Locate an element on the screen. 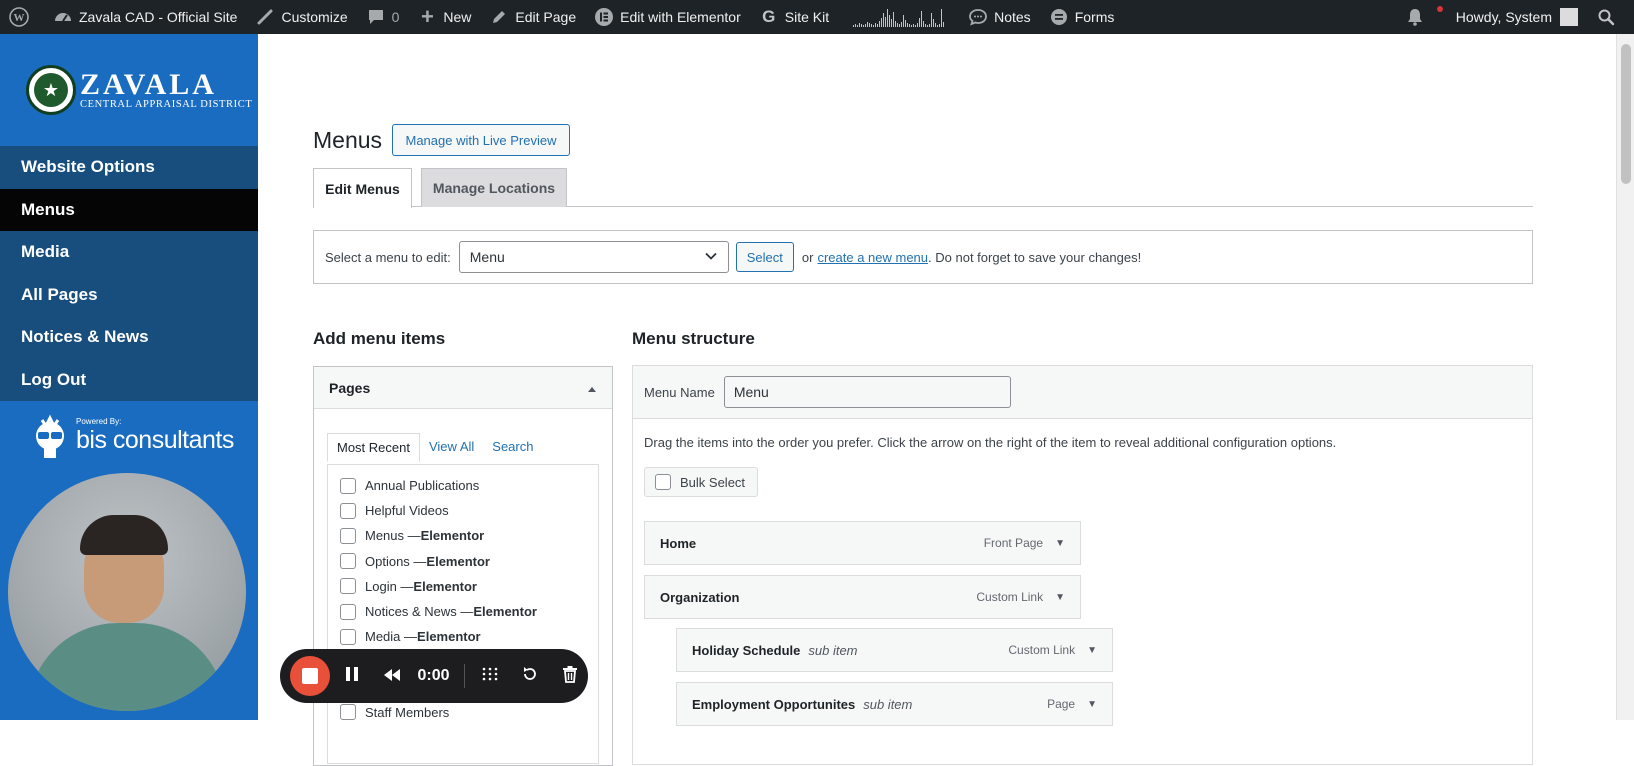  sidebar-item-menus: Menus is located at coordinates (129, 209).